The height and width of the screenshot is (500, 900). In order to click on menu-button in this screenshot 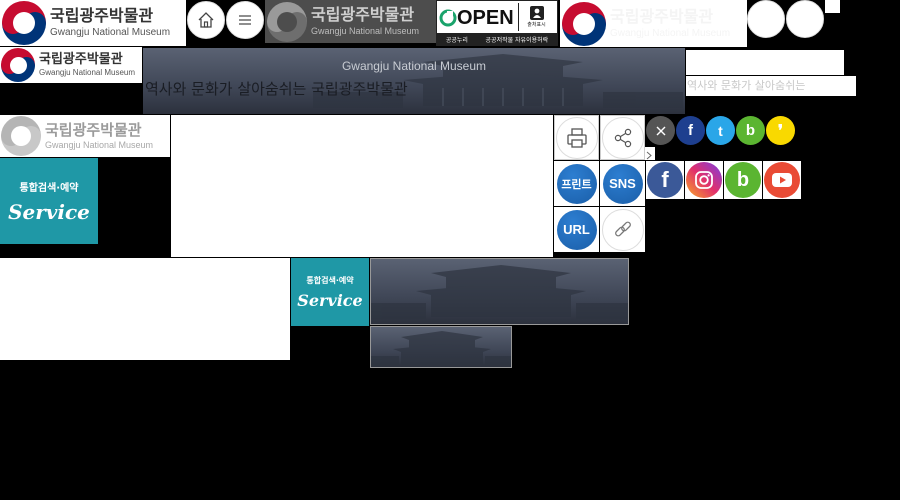, I will do `click(245, 20)`.